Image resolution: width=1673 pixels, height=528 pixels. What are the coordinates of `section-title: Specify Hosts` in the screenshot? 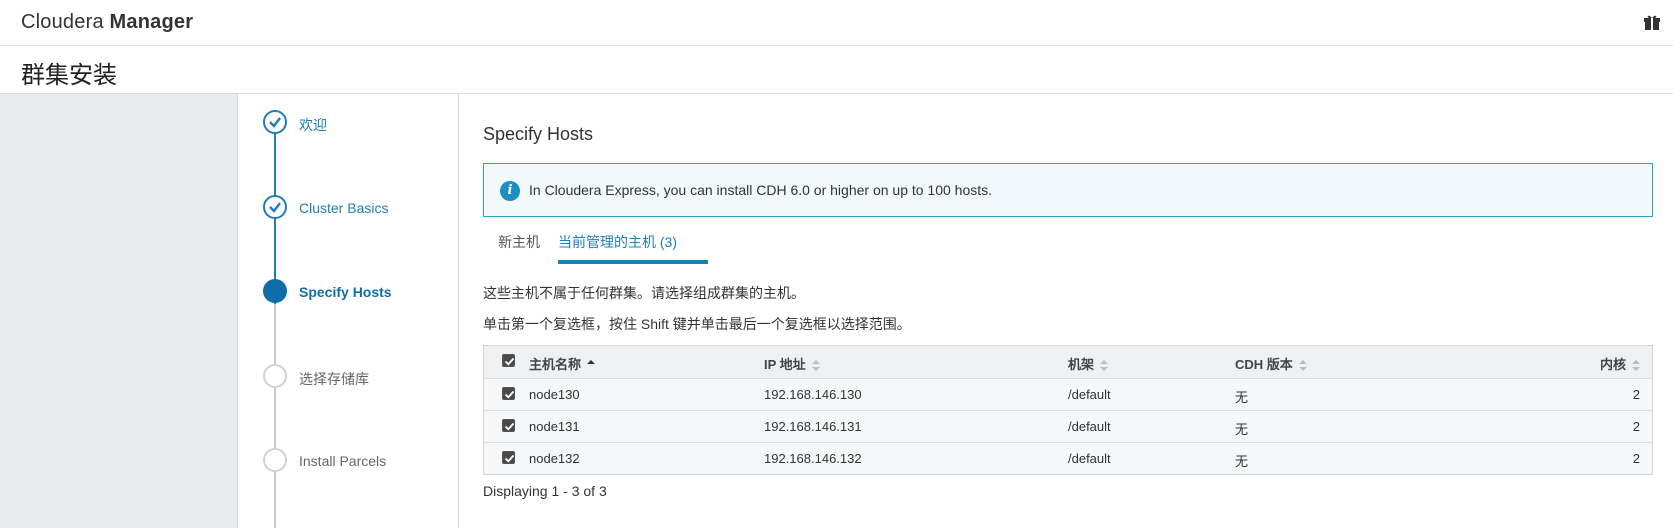 It's located at (538, 134).